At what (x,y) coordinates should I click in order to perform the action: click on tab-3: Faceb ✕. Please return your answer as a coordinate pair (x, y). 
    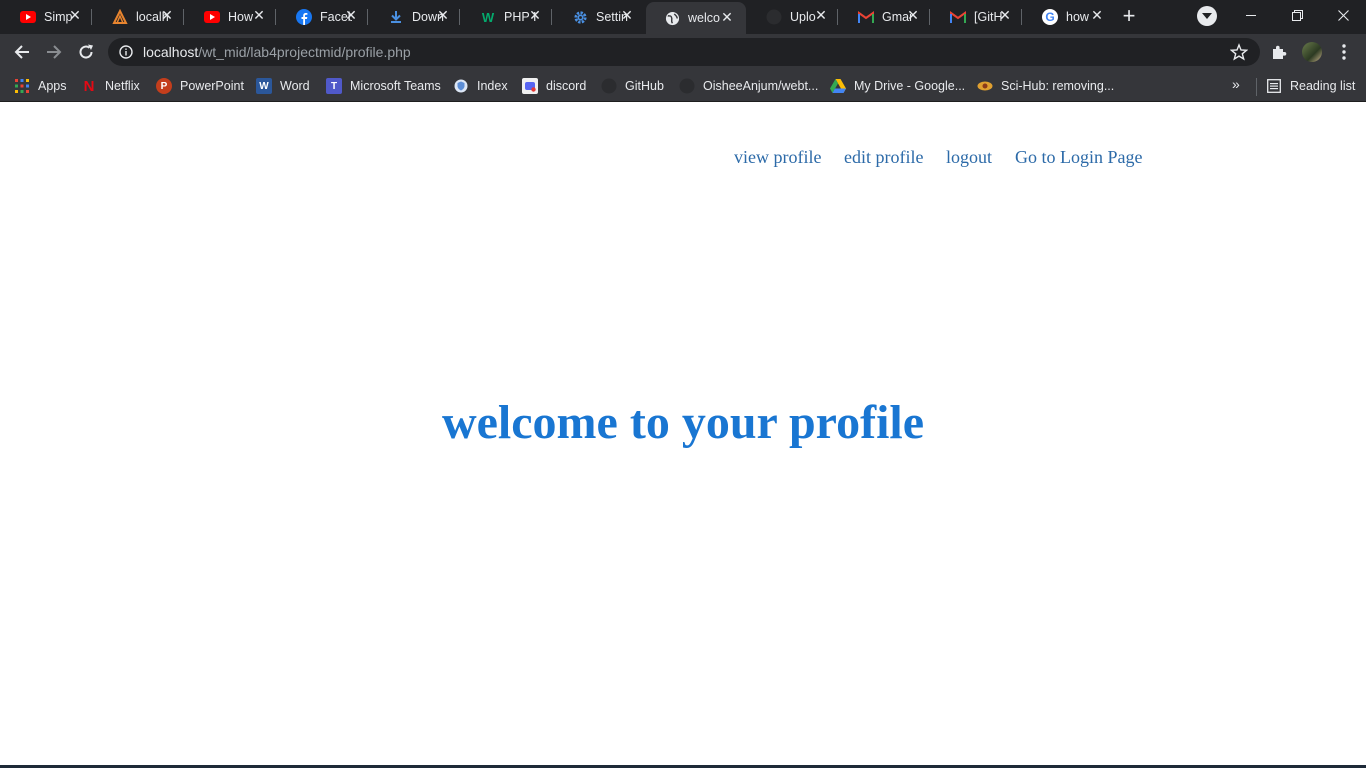
    Looking at the image, I should click on (322, 17).